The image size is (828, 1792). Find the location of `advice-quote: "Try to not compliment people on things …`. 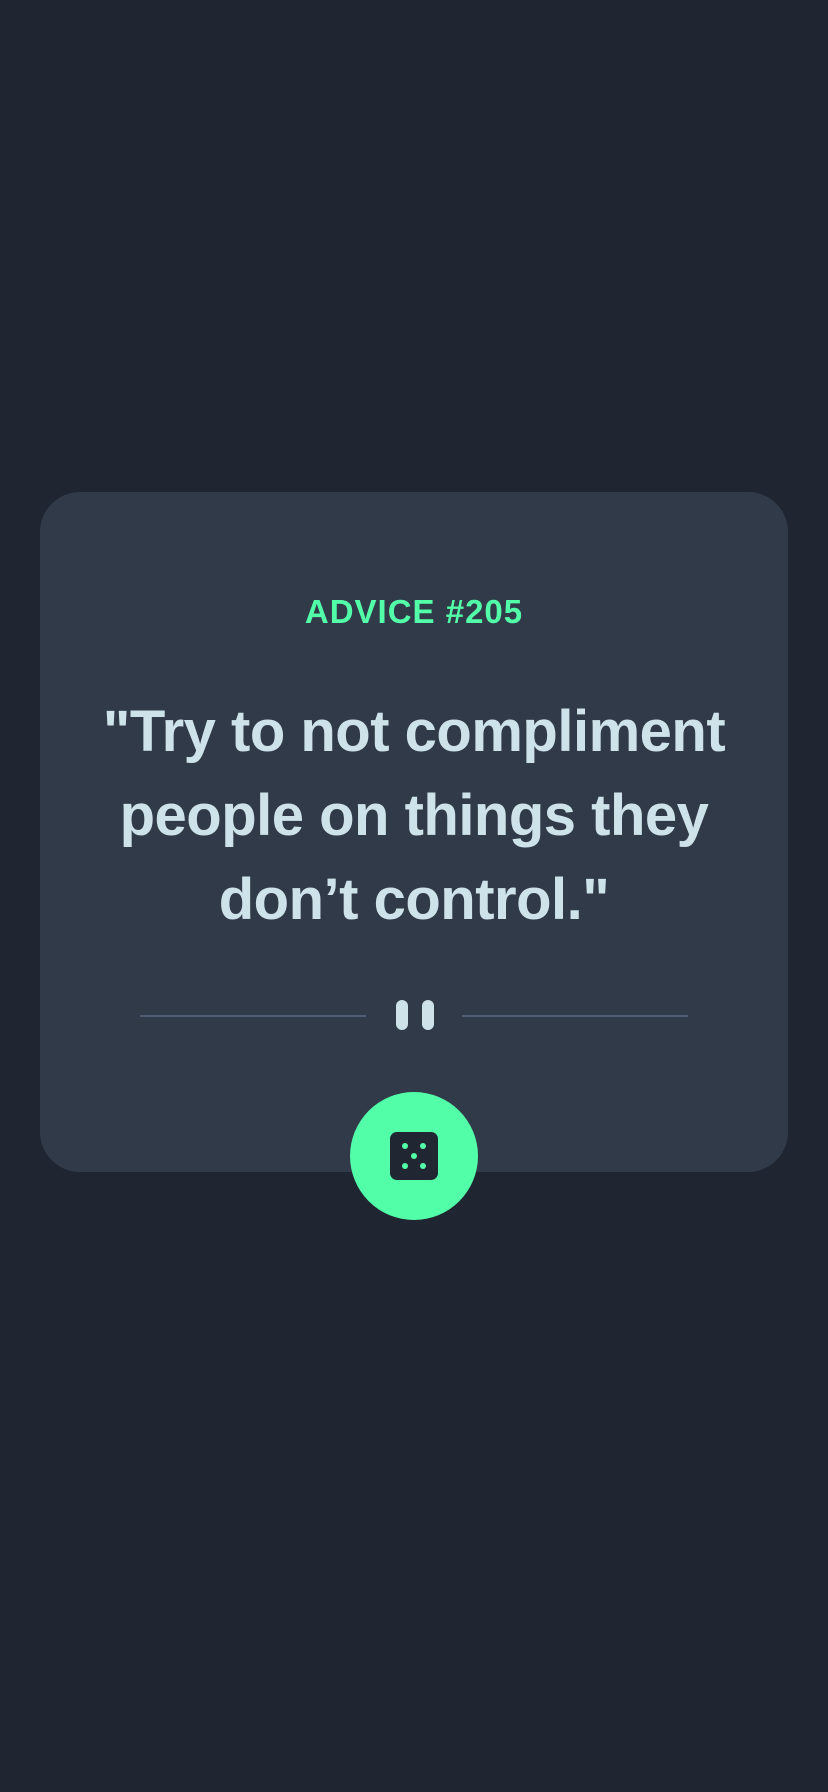

advice-quote: "Try to not compliment people on things … is located at coordinates (414, 815).